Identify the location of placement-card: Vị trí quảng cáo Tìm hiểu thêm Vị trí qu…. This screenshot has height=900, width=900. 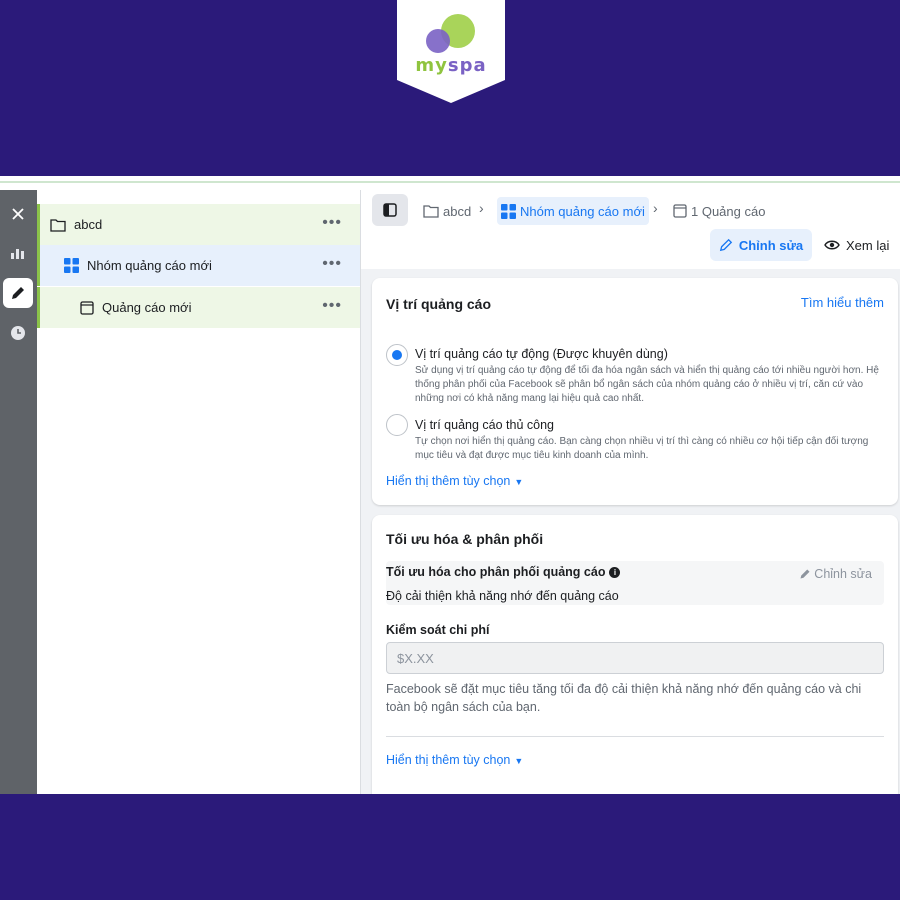
(635, 391).